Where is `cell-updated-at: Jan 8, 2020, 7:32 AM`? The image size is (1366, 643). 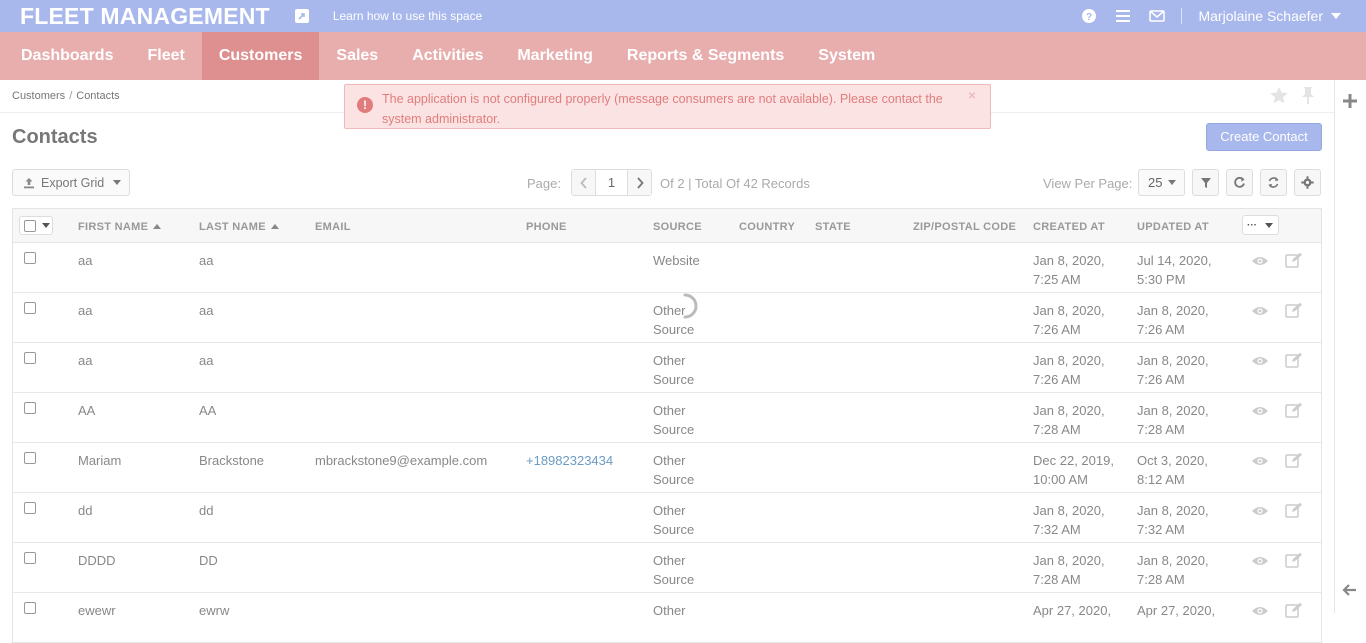 cell-updated-at: Jan 8, 2020, 7:32 AM is located at coordinates (1173, 520).